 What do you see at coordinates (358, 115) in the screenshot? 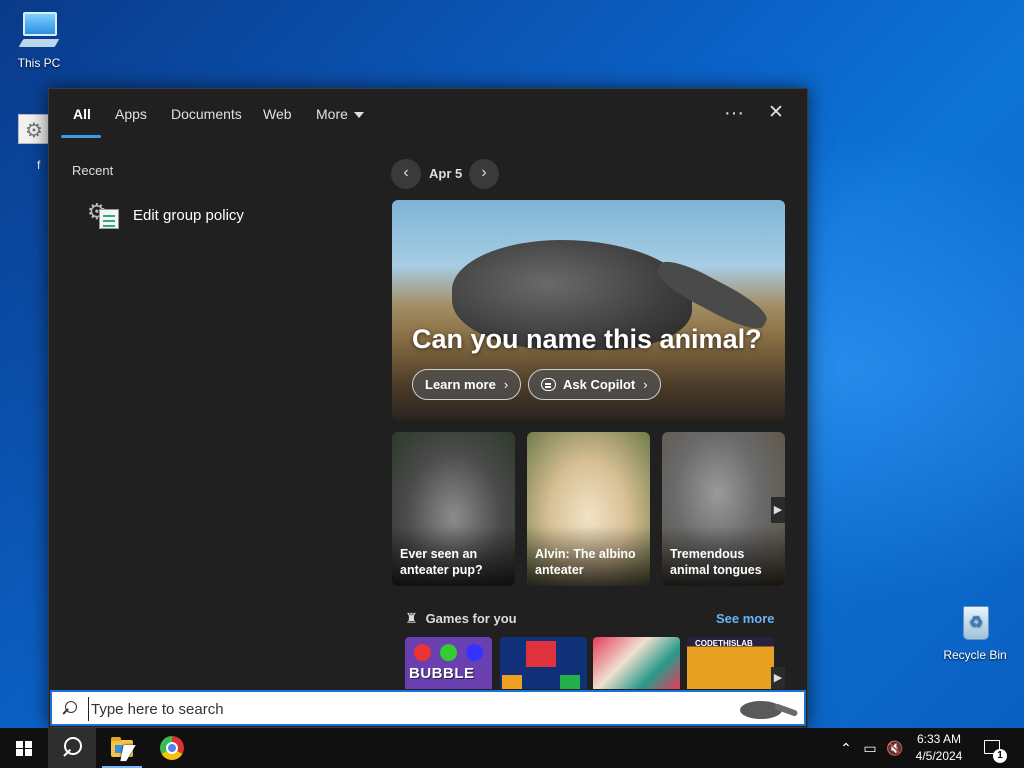
I see `caret-down-icon` at bounding box center [358, 115].